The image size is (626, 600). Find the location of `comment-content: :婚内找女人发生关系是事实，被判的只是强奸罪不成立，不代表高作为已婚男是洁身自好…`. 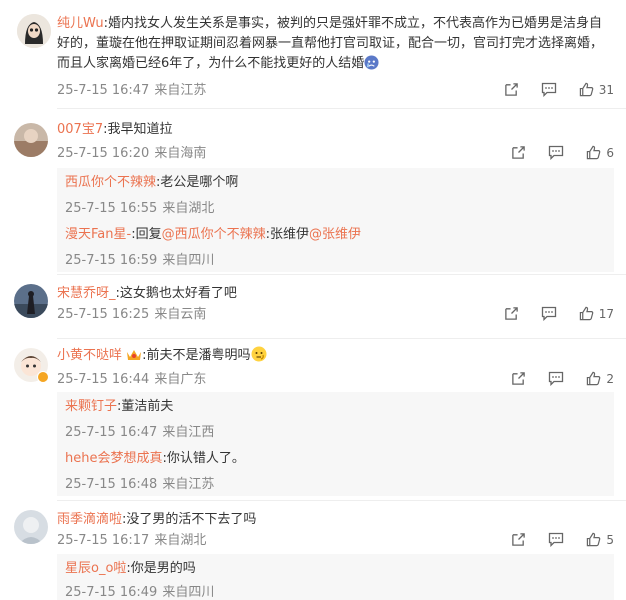

comment-content: :婚内找女人发生关系是事实，被判的只是强奸罪不成立，不代表高作为已婚男是洁身自好… is located at coordinates (330, 43).